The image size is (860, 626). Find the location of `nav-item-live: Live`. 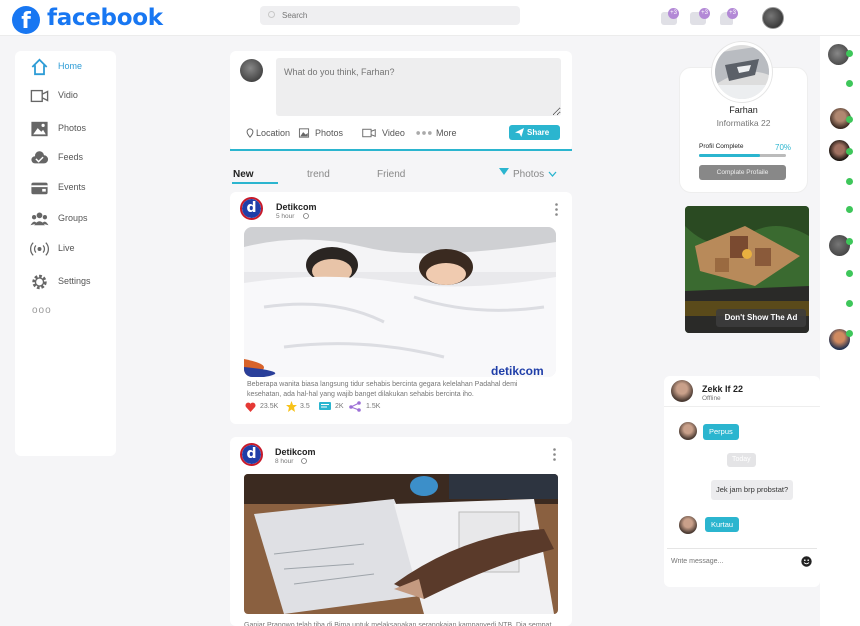

nav-item-live: Live is located at coordinates (65, 249).